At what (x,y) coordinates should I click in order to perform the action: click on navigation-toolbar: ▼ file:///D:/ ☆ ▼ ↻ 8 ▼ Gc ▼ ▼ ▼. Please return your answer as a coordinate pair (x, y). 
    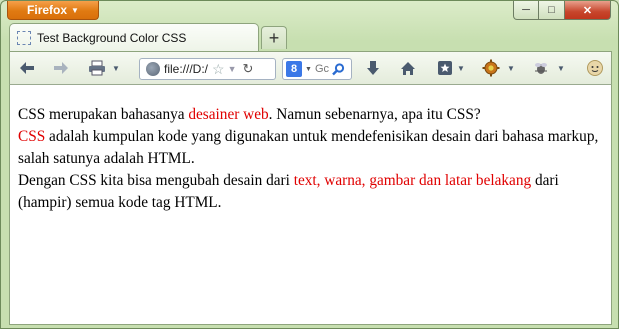
    Looking at the image, I should click on (310, 68).